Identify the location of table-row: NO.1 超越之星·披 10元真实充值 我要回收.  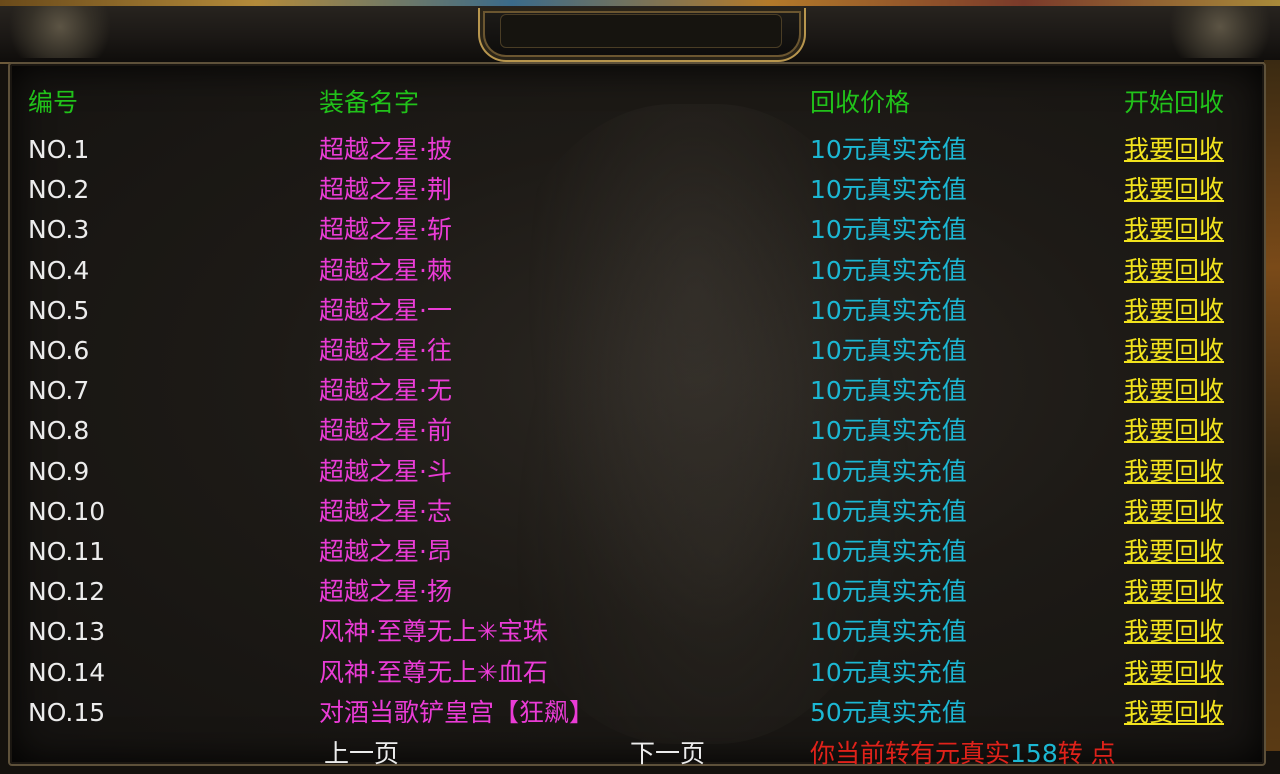
(637, 150).